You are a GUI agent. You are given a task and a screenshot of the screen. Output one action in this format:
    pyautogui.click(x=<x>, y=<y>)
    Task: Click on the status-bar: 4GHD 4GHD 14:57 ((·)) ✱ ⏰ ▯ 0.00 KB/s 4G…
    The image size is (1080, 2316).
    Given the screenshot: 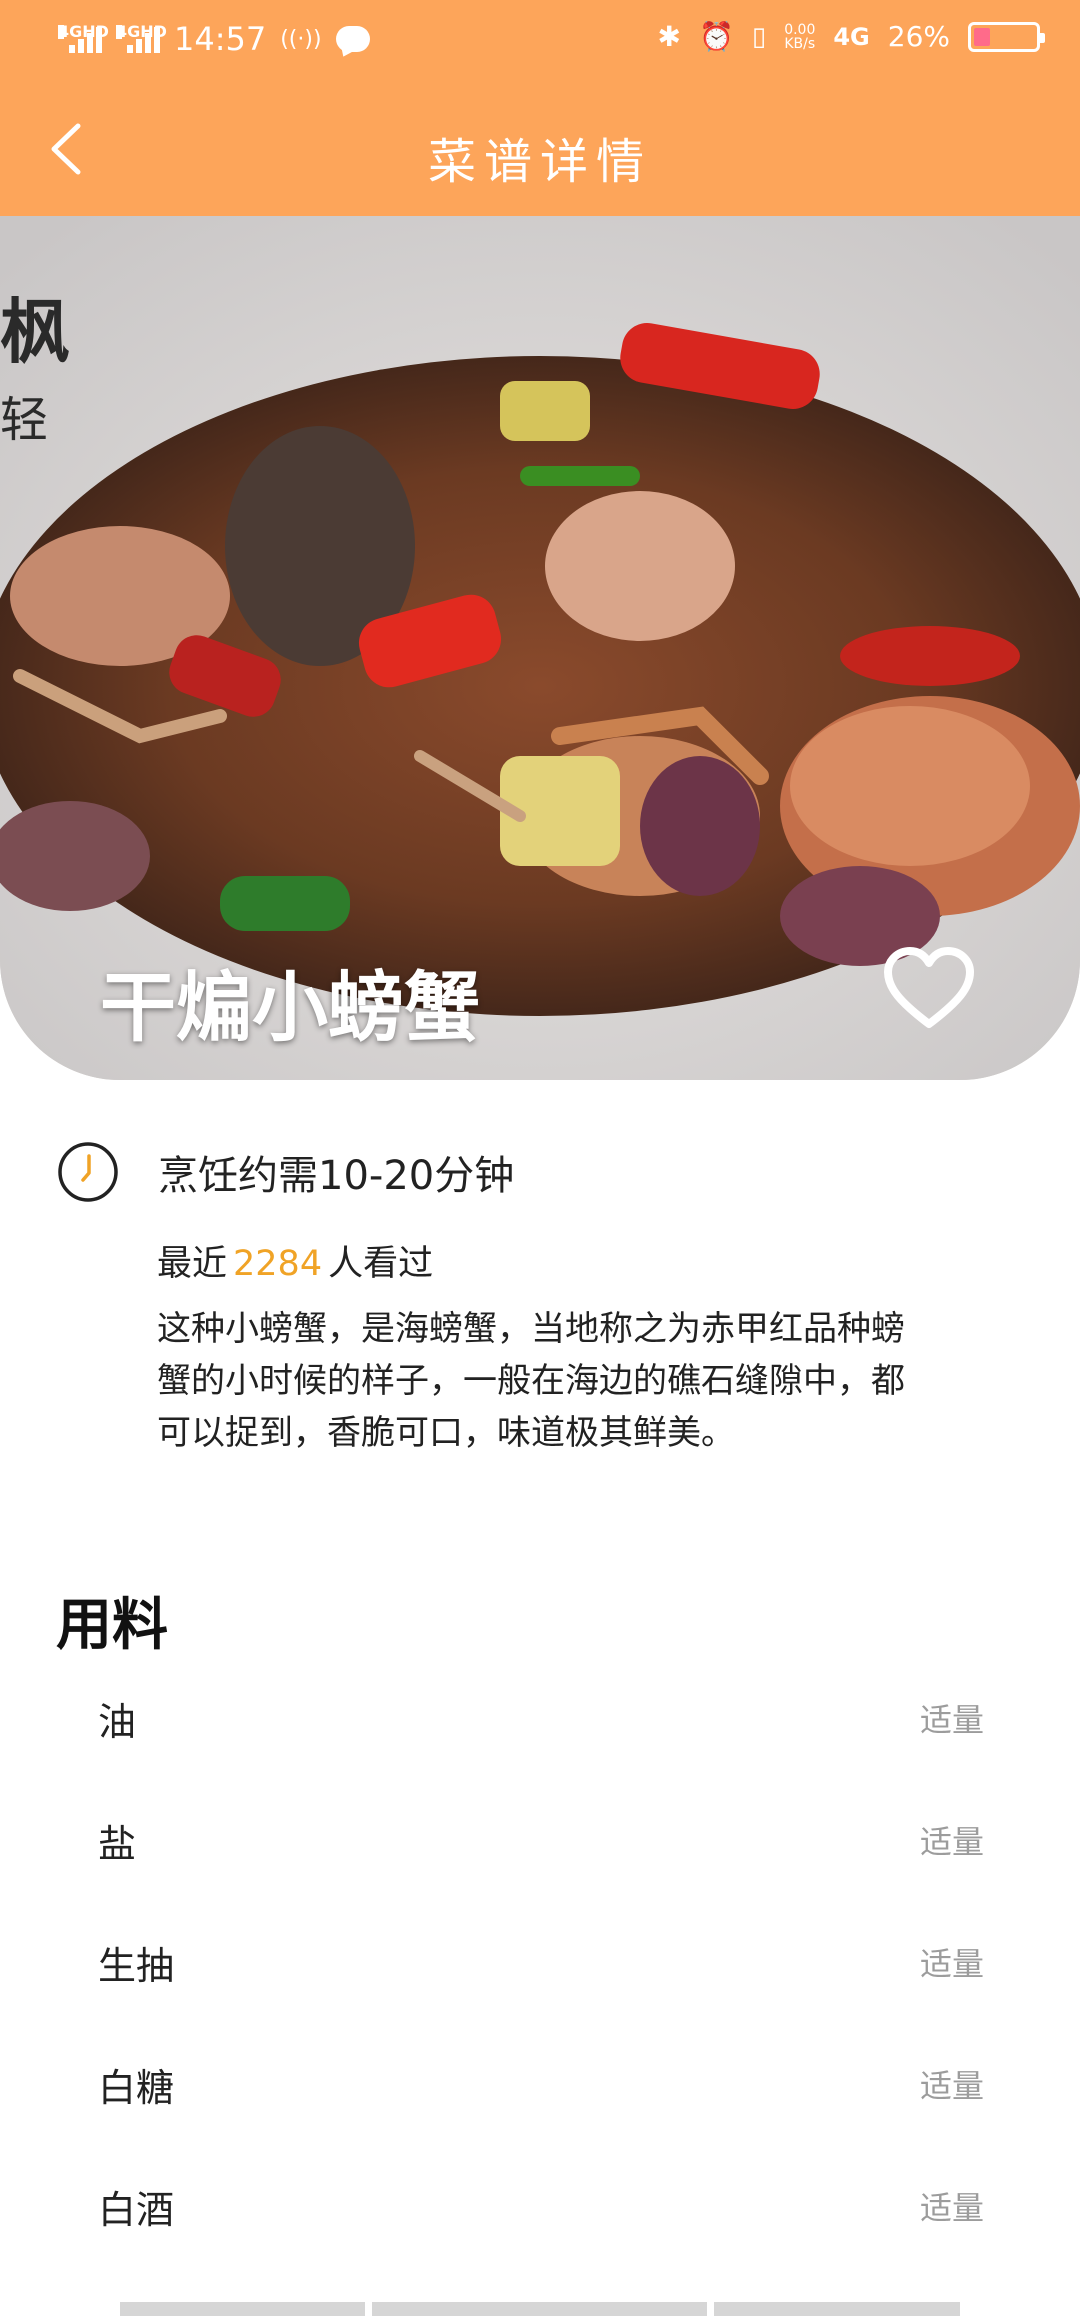 What is the action you would take?
    pyautogui.click(x=540, y=41)
    